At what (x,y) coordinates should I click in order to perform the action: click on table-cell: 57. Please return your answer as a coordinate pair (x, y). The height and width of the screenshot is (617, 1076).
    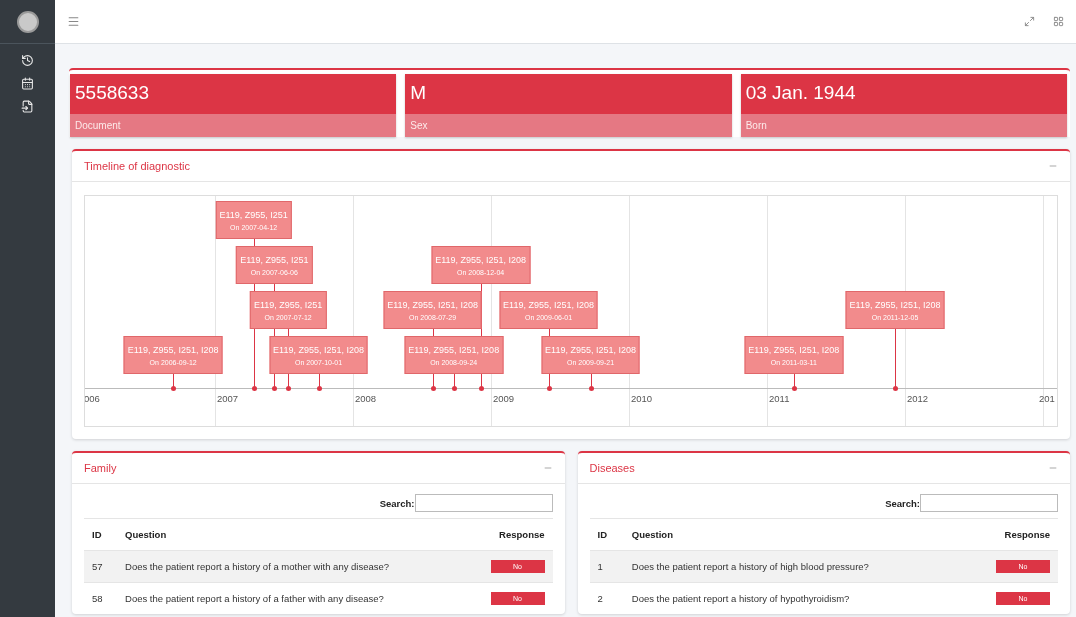
    Looking at the image, I should click on (101, 566).